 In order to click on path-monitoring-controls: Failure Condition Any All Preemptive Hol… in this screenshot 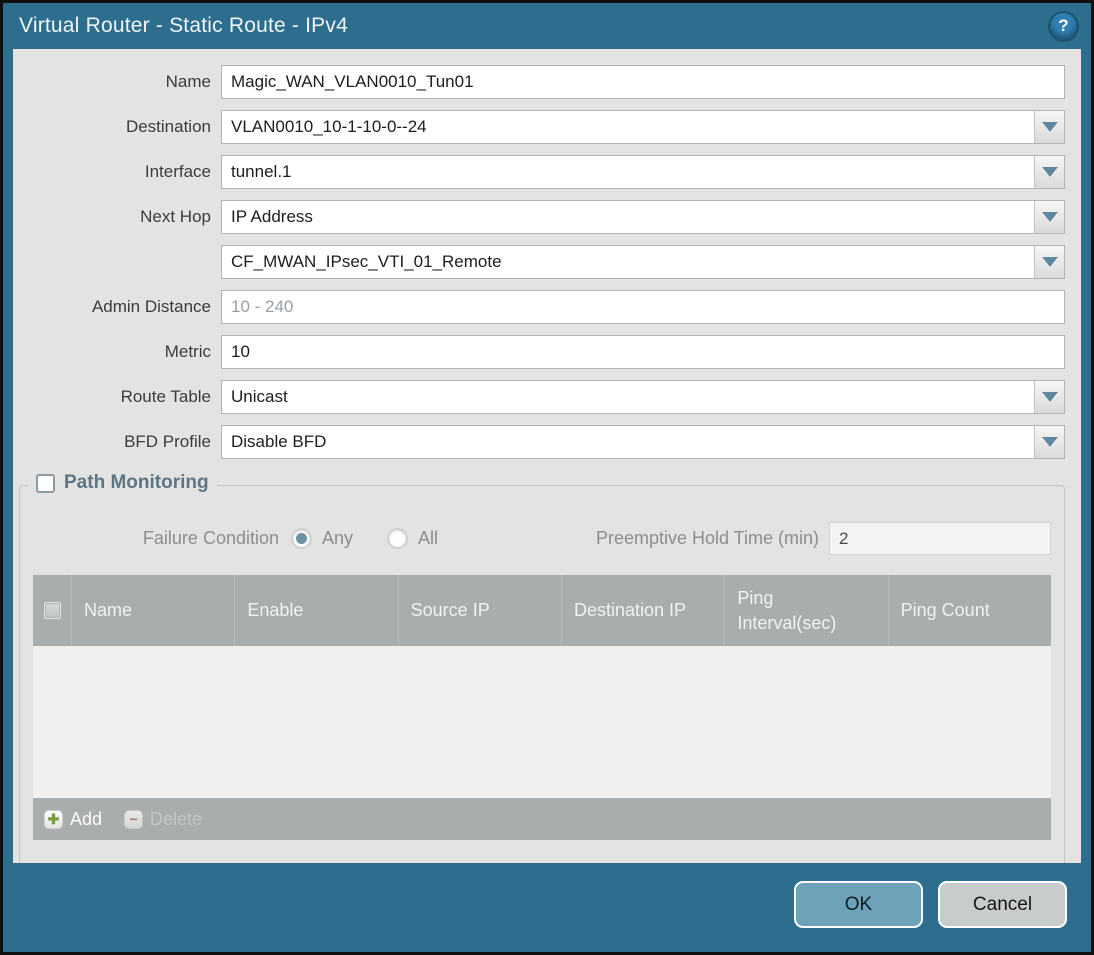, I will do `click(542, 538)`.